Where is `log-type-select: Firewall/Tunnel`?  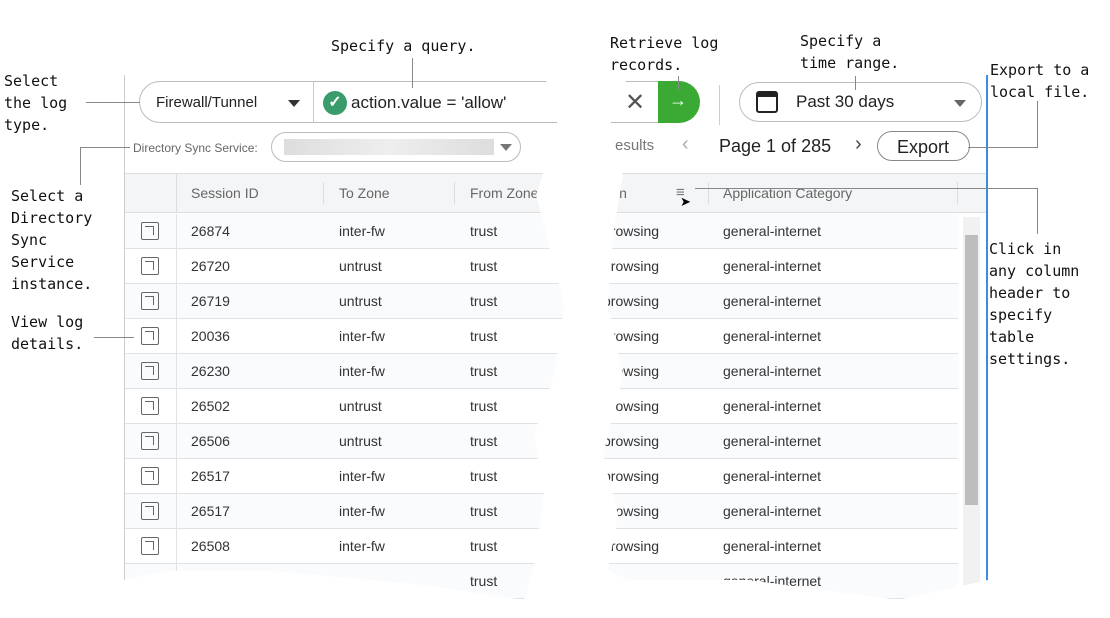
log-type-select: Firewall/Tunnel is located at coordinates (226, 102).